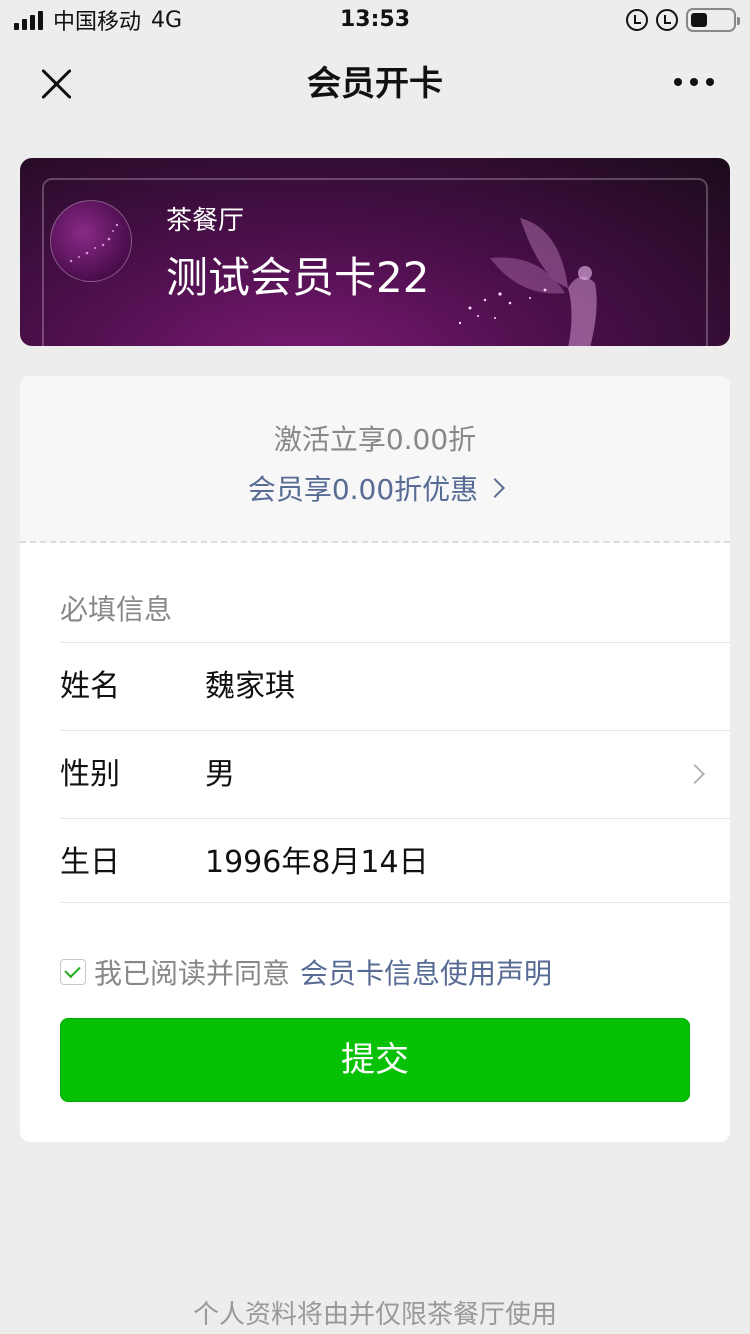  What do you see at coordinates (250, 687) in the screenshot?
I see `name-field: 魏家琪` at bounding box center [250, 687].